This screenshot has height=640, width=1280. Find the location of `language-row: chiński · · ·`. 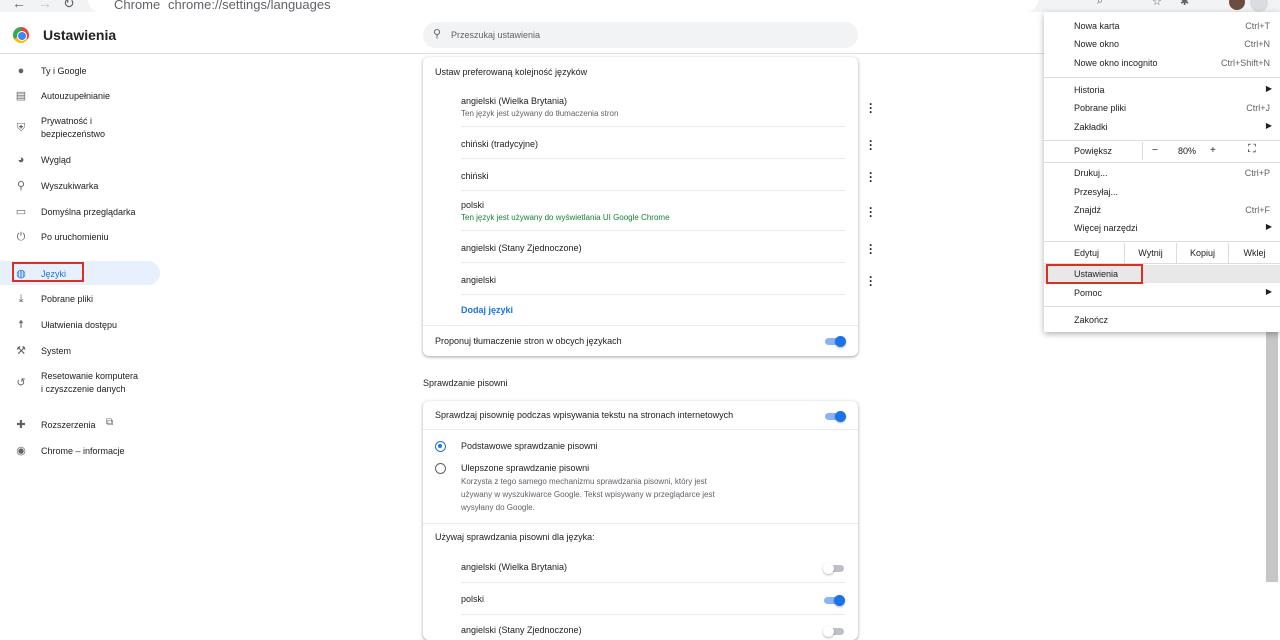

language-row: chiński · · · is located at coordinates (667, 175).